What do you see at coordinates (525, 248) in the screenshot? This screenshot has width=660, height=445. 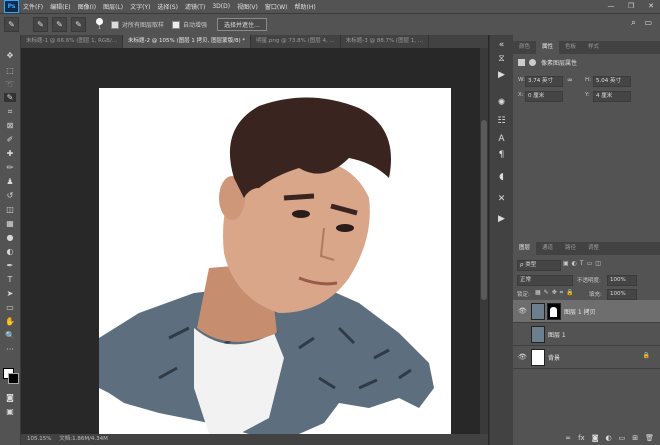 I see `tab-layers: 图层` at bounding box center [525, 248].